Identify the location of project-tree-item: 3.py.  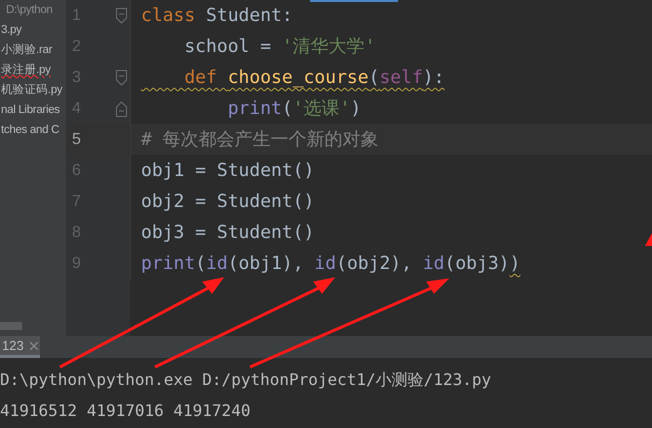
(33, 30).